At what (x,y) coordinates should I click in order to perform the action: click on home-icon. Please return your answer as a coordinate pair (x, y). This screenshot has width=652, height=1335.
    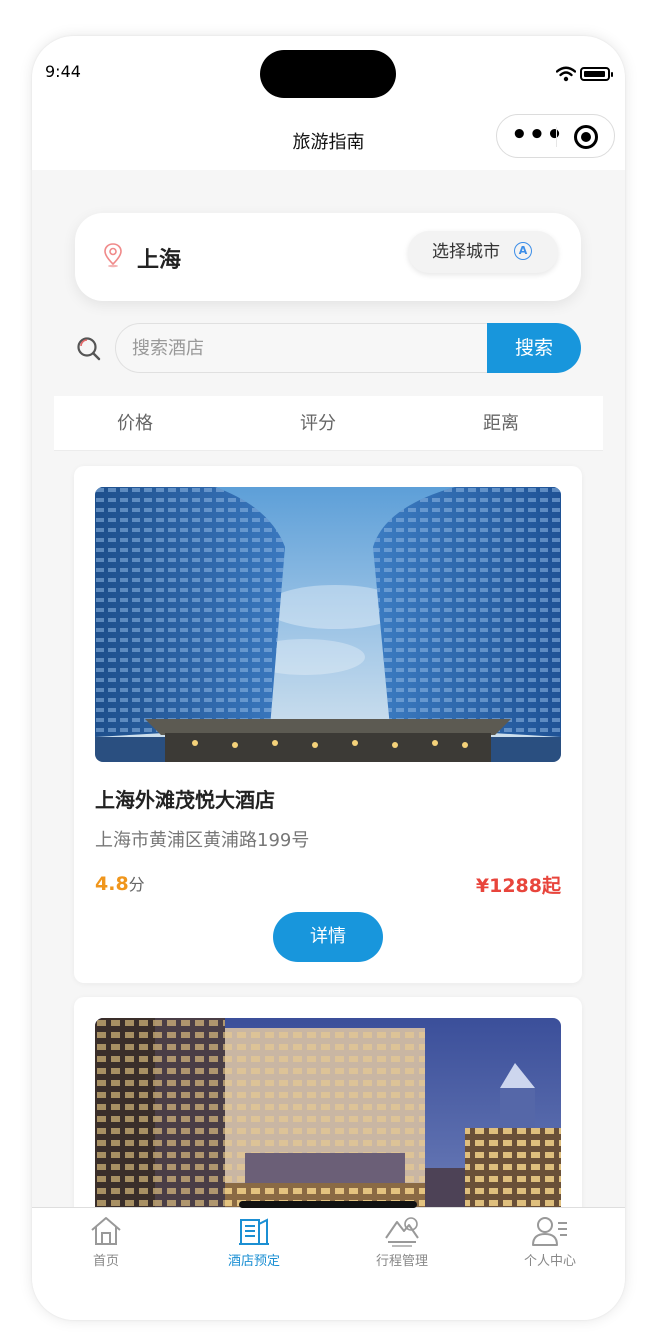
    Looking at the image, I should click on (106, 1231).